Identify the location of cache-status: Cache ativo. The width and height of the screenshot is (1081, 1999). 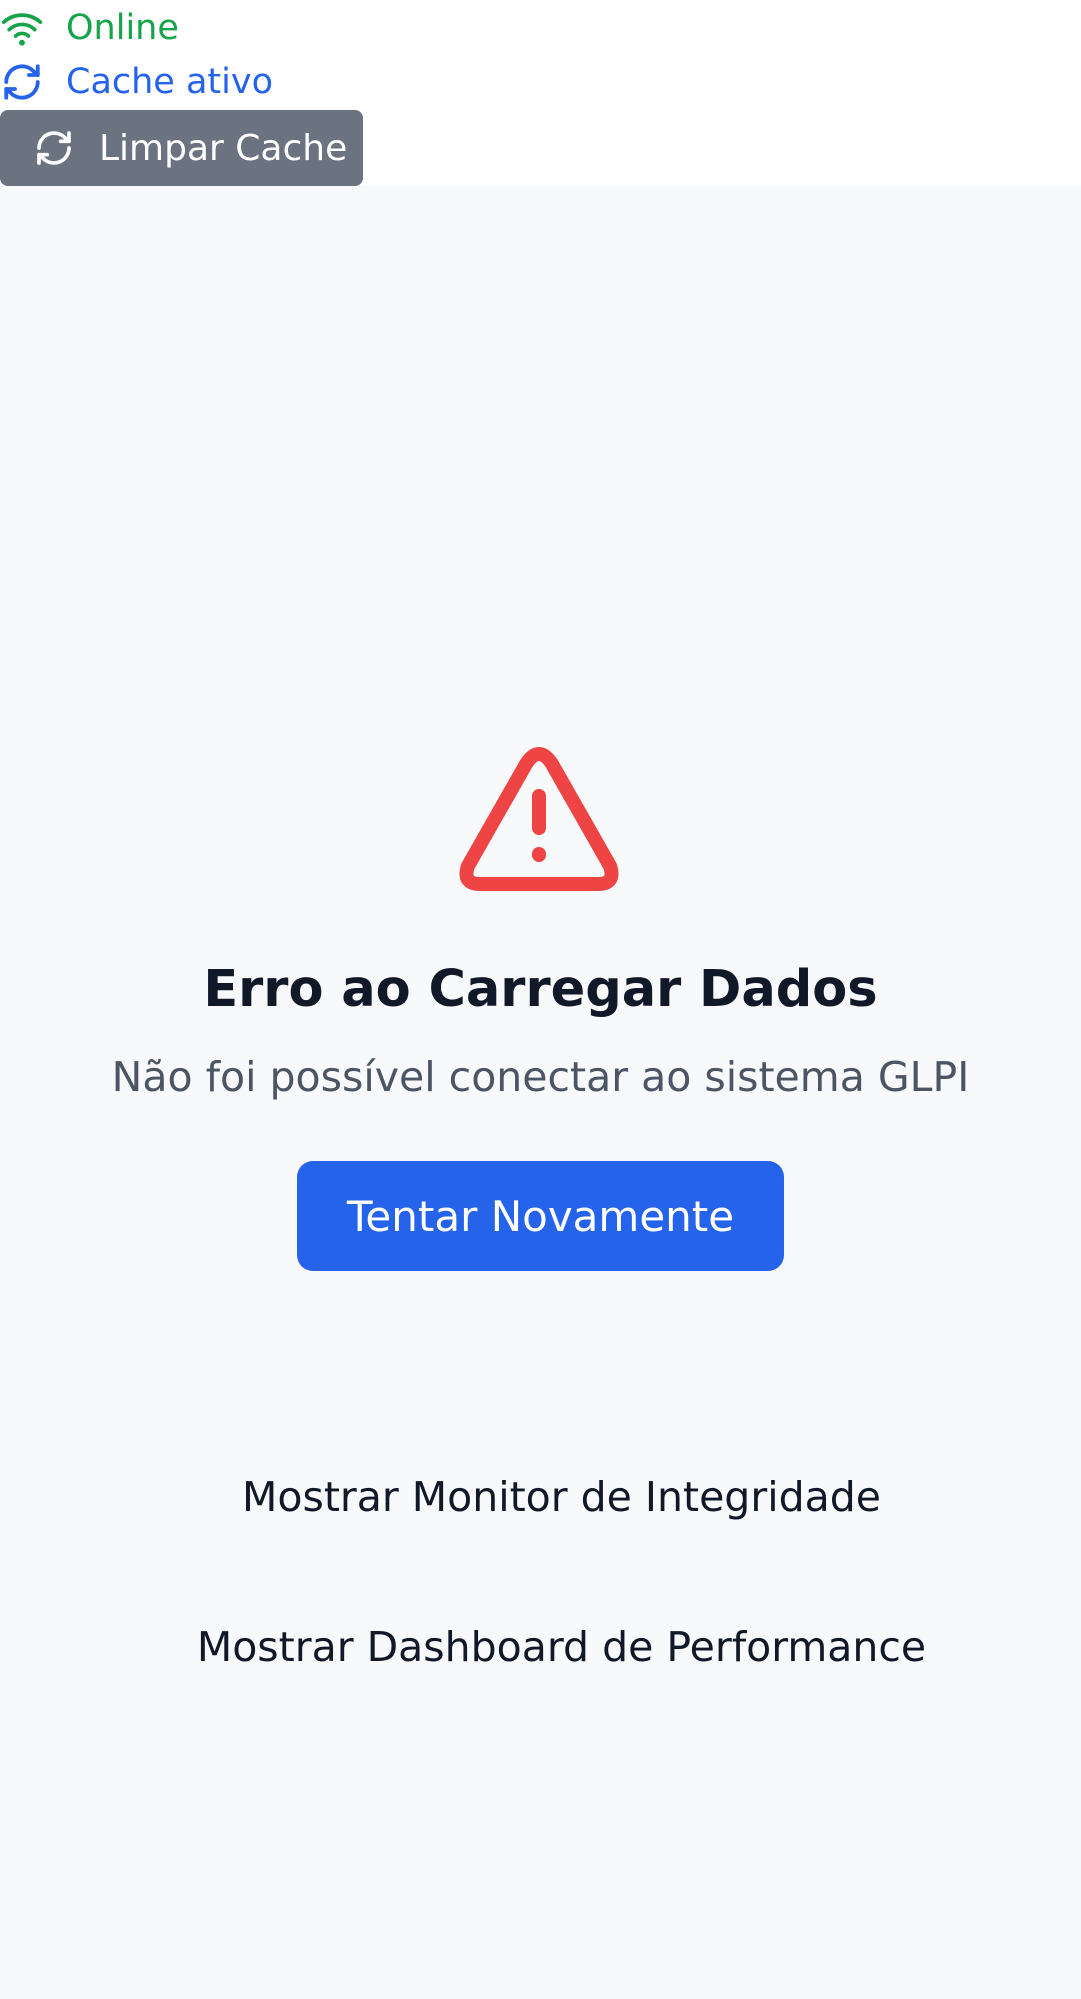
(136, 82).